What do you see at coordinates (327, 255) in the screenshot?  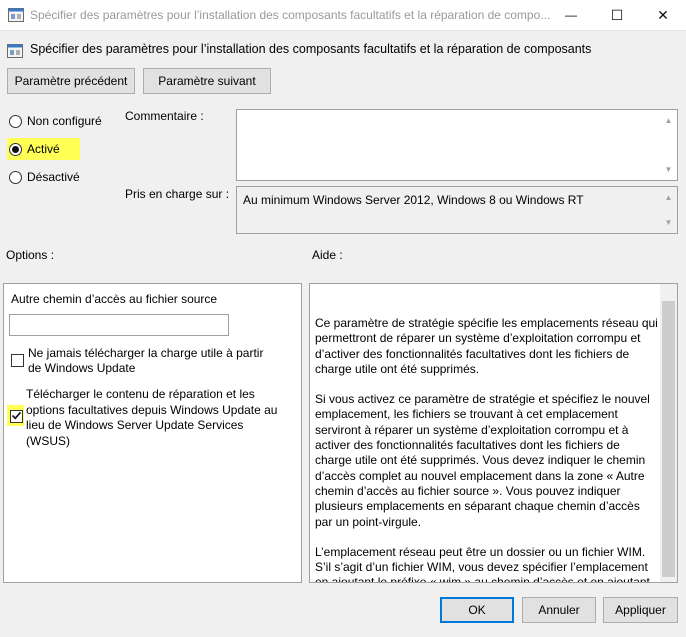 I see `help-label: Aide :` at bounding box center [327, 255].